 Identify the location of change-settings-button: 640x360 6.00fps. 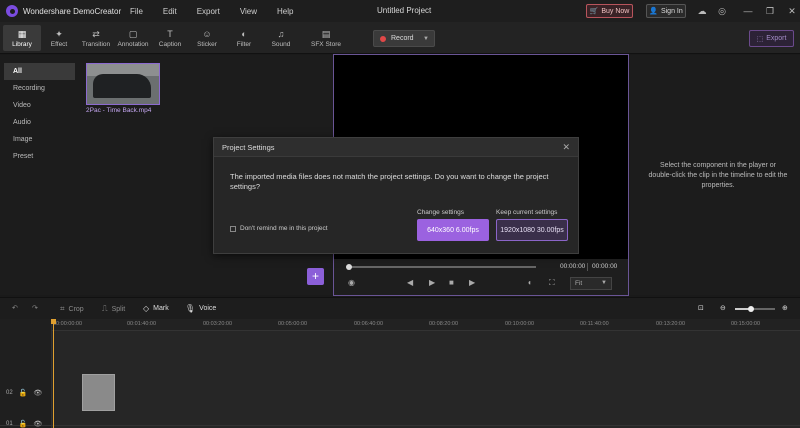
(453, 230).